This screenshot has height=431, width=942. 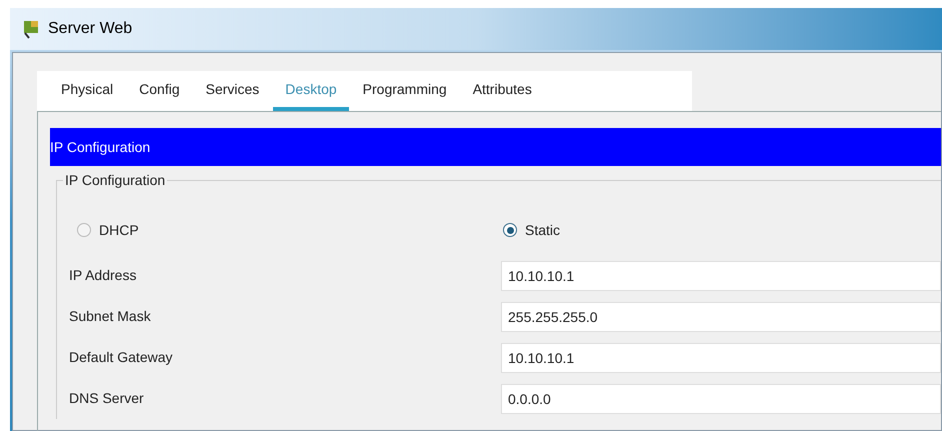 What do you see at coordinates (90, 29) in the screenshot?
I see `window-title: Server Web` at bounding box center [90, 29].